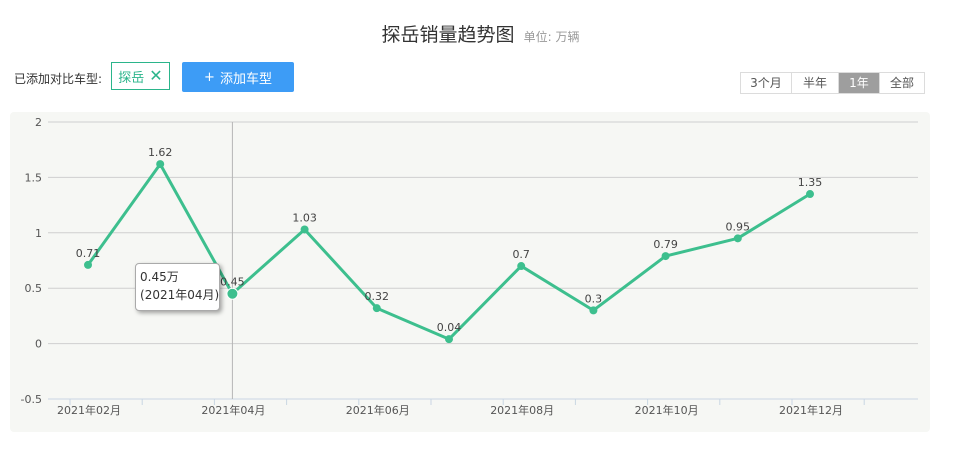  What do you see at coordinates (89, 410) in the screenshot?
I see `x-tick-label: 2021年02月` at bounding box center [89, 410].